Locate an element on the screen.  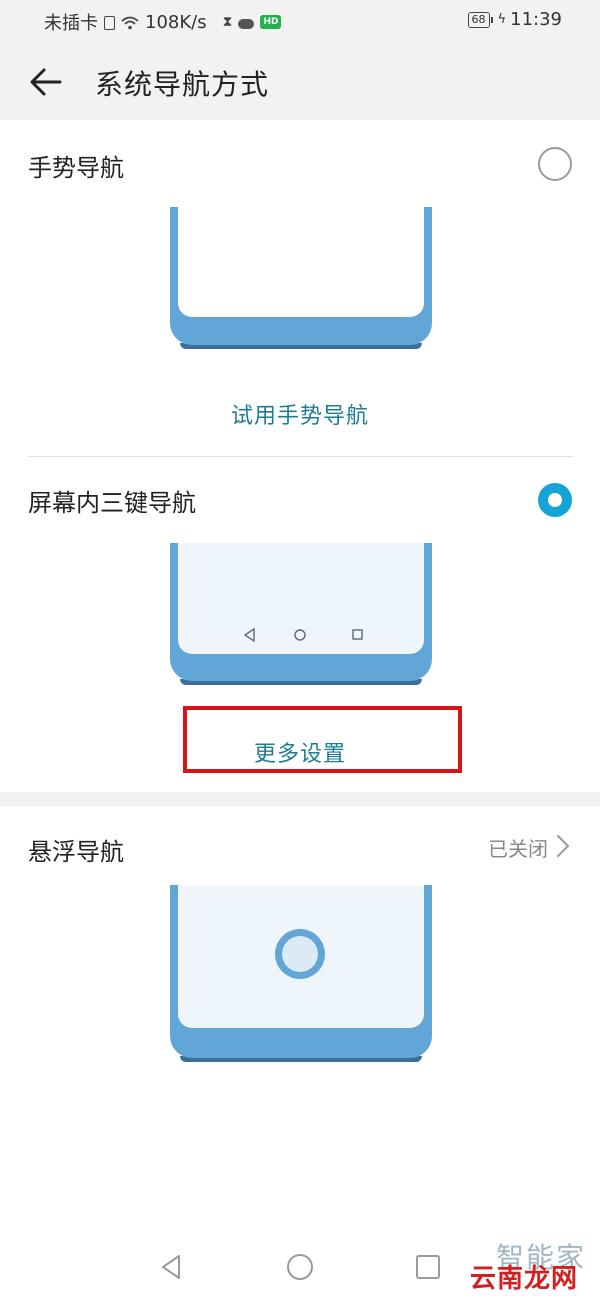
wifi-icon is located at coordinates (130, 23).